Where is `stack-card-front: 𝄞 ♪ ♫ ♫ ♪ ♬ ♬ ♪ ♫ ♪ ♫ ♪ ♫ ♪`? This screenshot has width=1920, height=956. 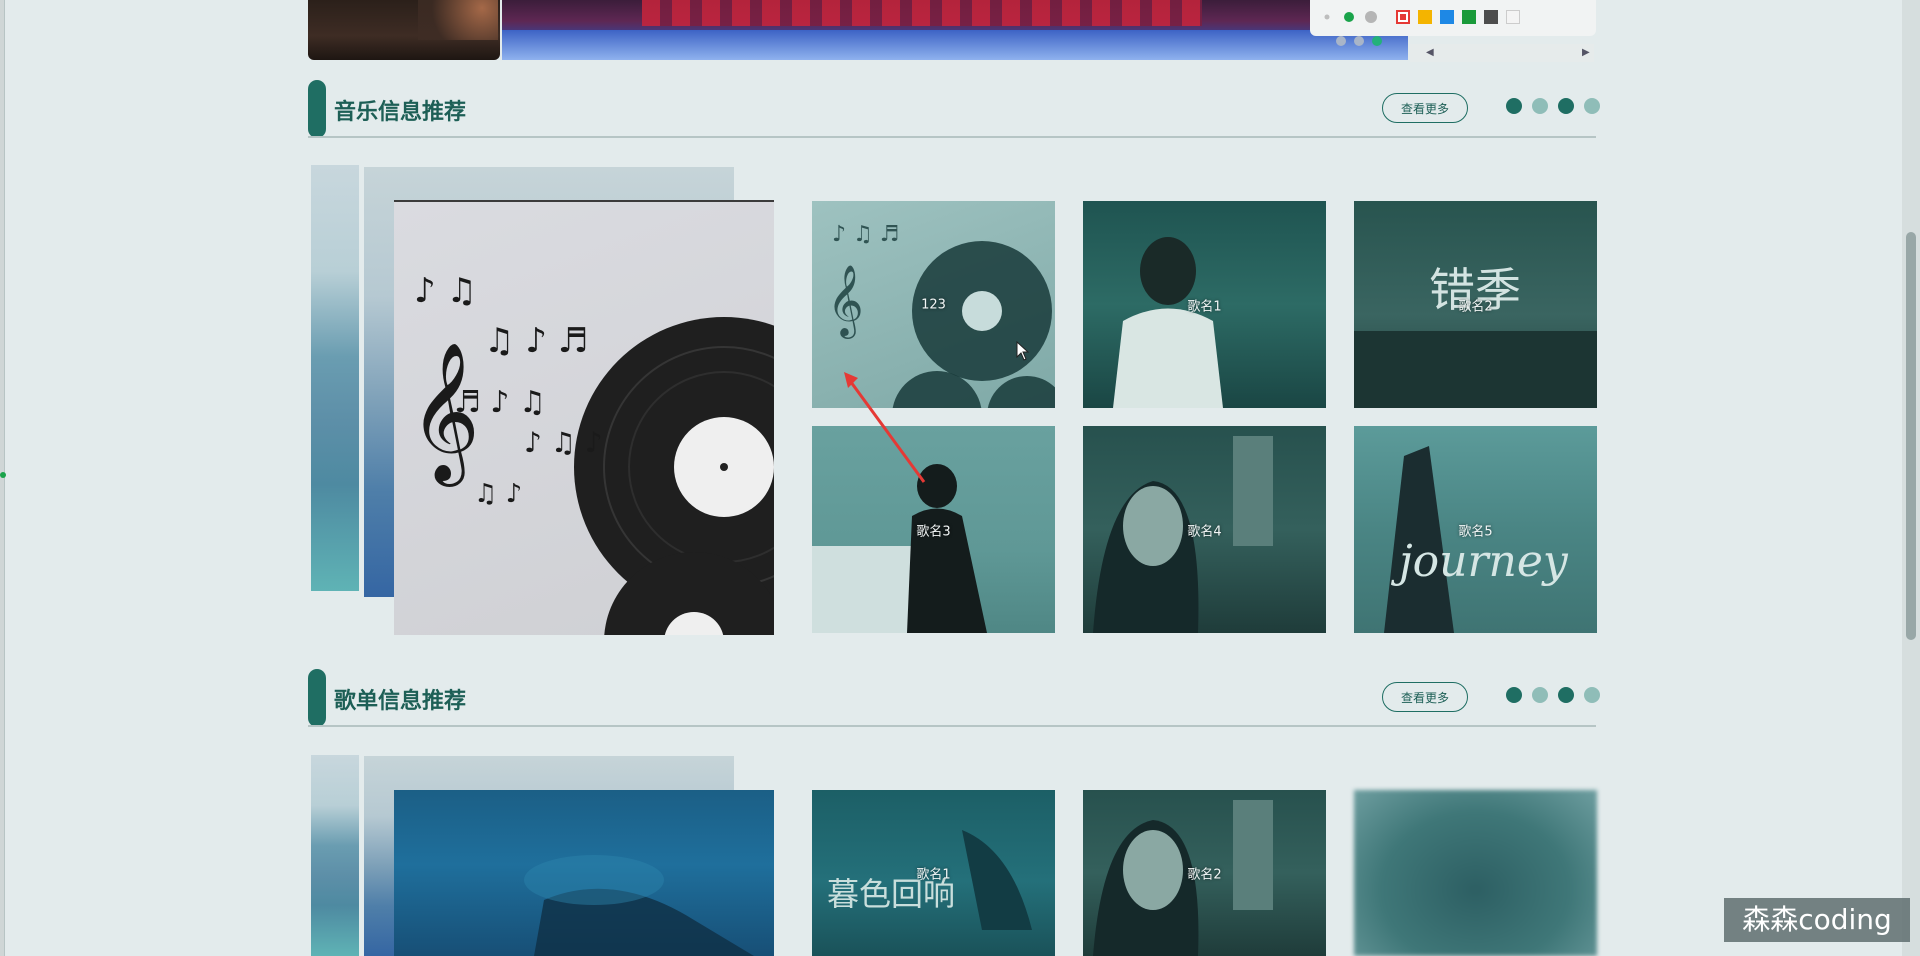
stack-card-front: 𝄞 ♪ ♫ ♫ ♪ ♬ ♬ ♪ ♫ ♪ ♫ ♪ ♫ ♪ is located at coordinates (584, 417).